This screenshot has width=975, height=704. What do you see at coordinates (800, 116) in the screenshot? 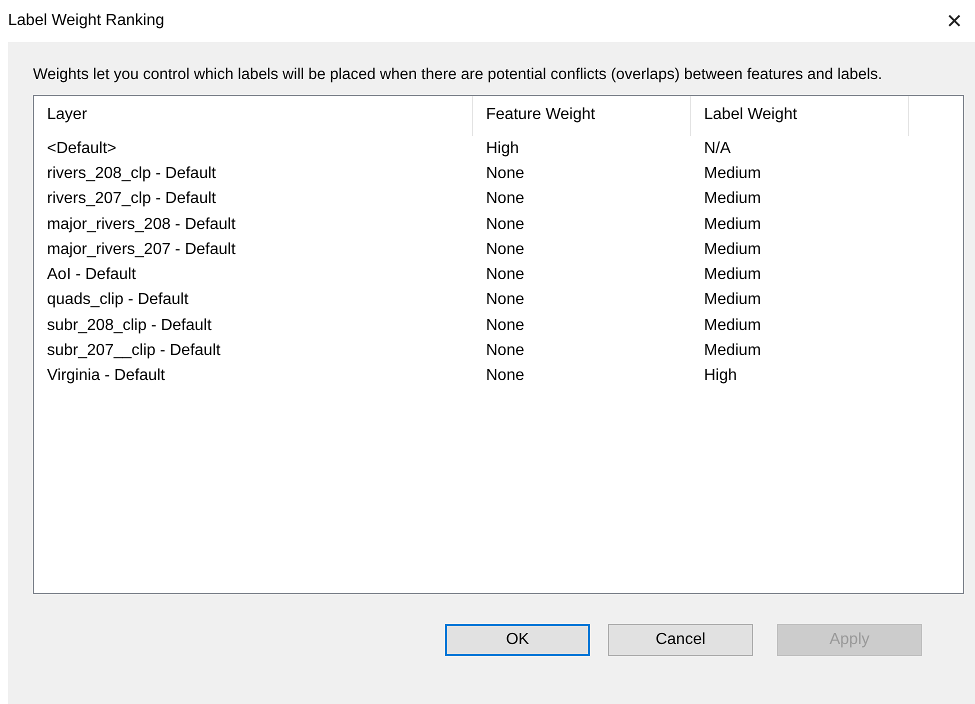
I see `column-header: Label Weight` at bounding box center [800, 116].